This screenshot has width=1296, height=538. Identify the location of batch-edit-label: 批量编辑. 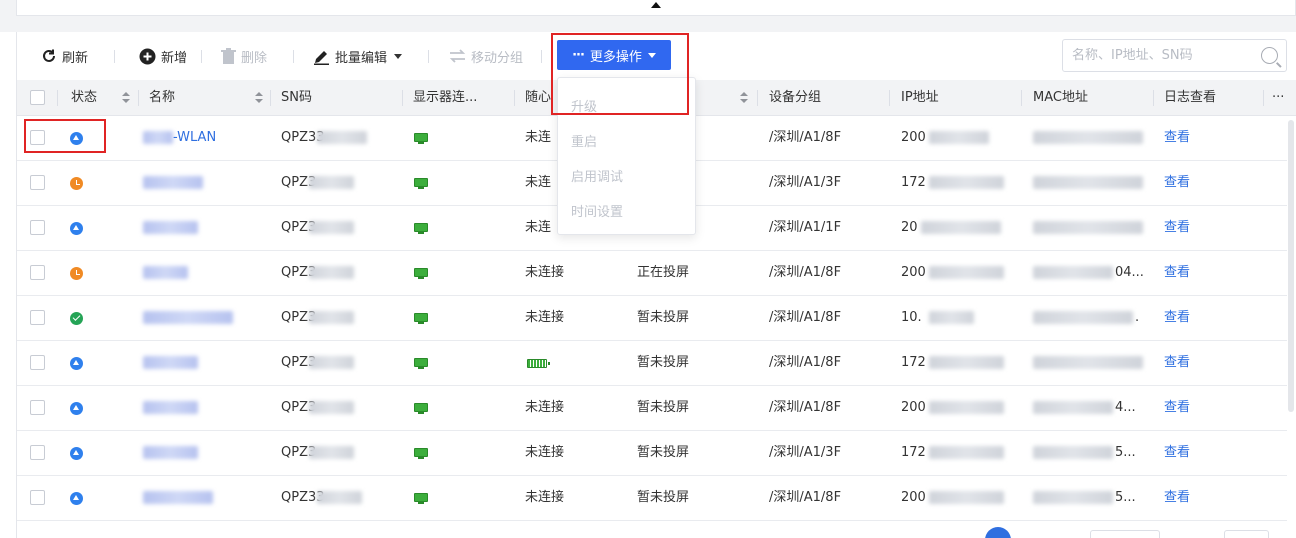
(361, 58).